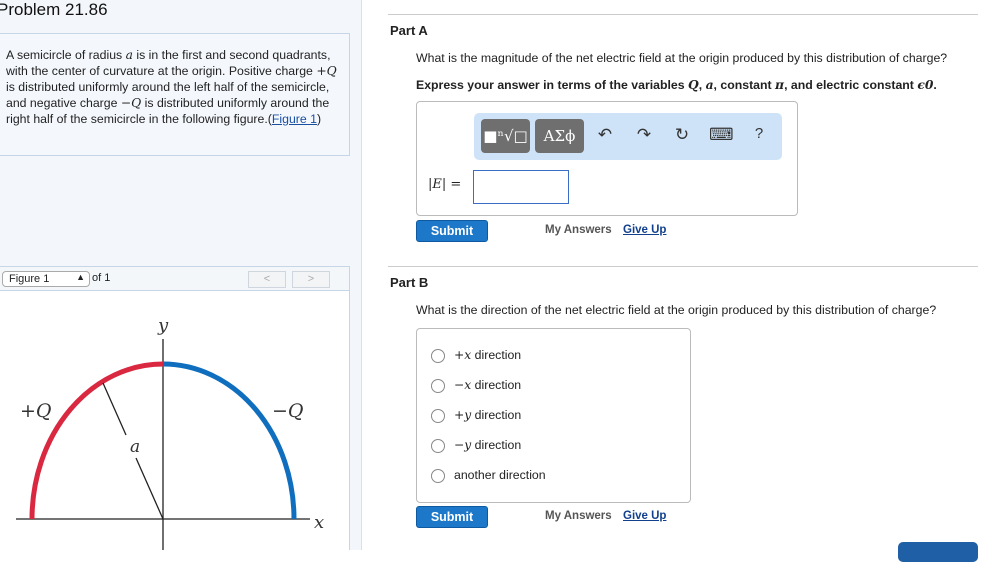 The width and height of the screenshot is (986, 562). Describe the element at coordinates (326, 71) in the screenshot. I see `math: +Q` at that location.